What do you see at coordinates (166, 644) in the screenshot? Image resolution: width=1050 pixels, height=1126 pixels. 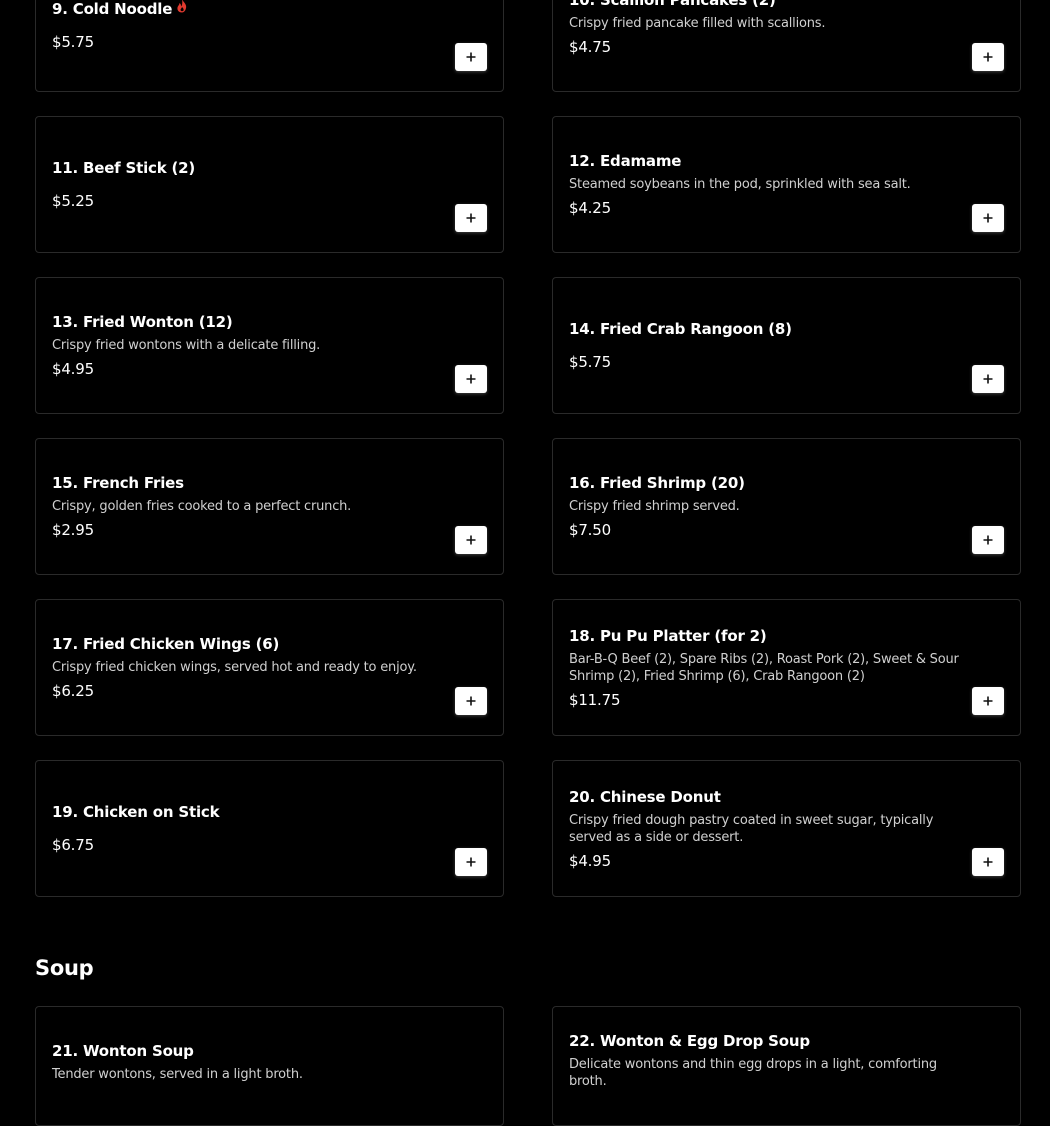 I see `item-name: 17. Fried Chicken Wings (6)` at bounding box center [166, 644].